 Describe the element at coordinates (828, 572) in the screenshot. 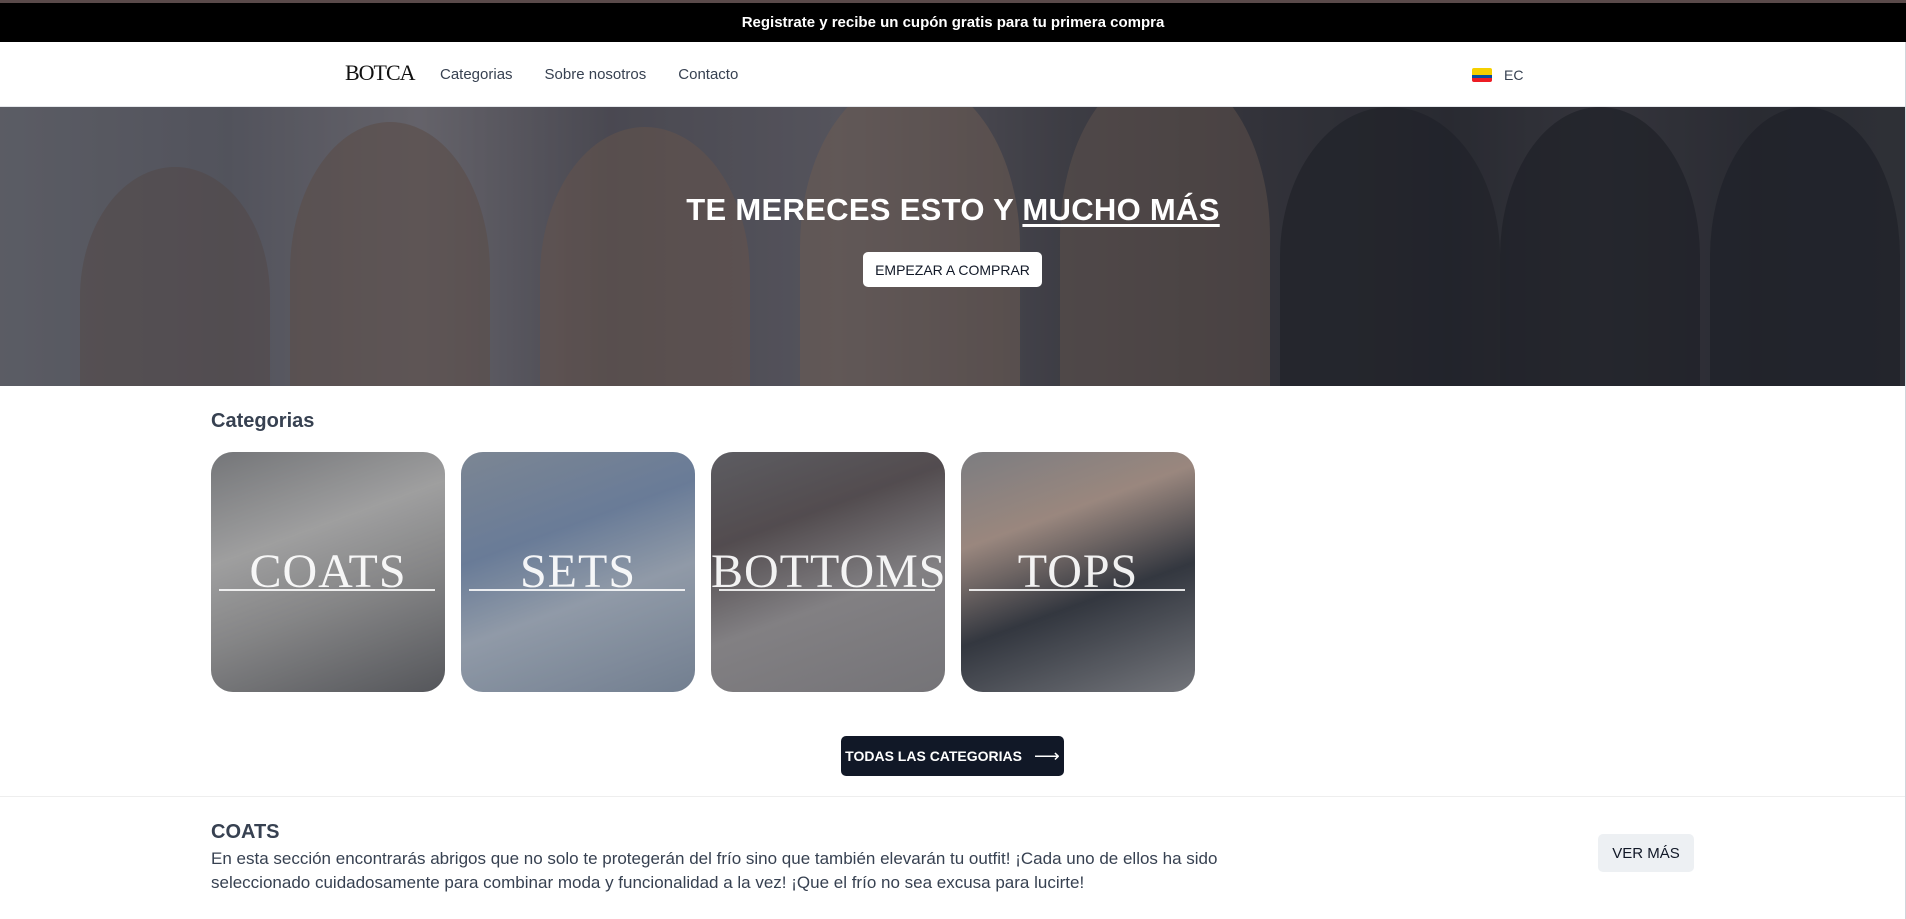

I see `category-card-bottoms: BOTTOMS` at that location.